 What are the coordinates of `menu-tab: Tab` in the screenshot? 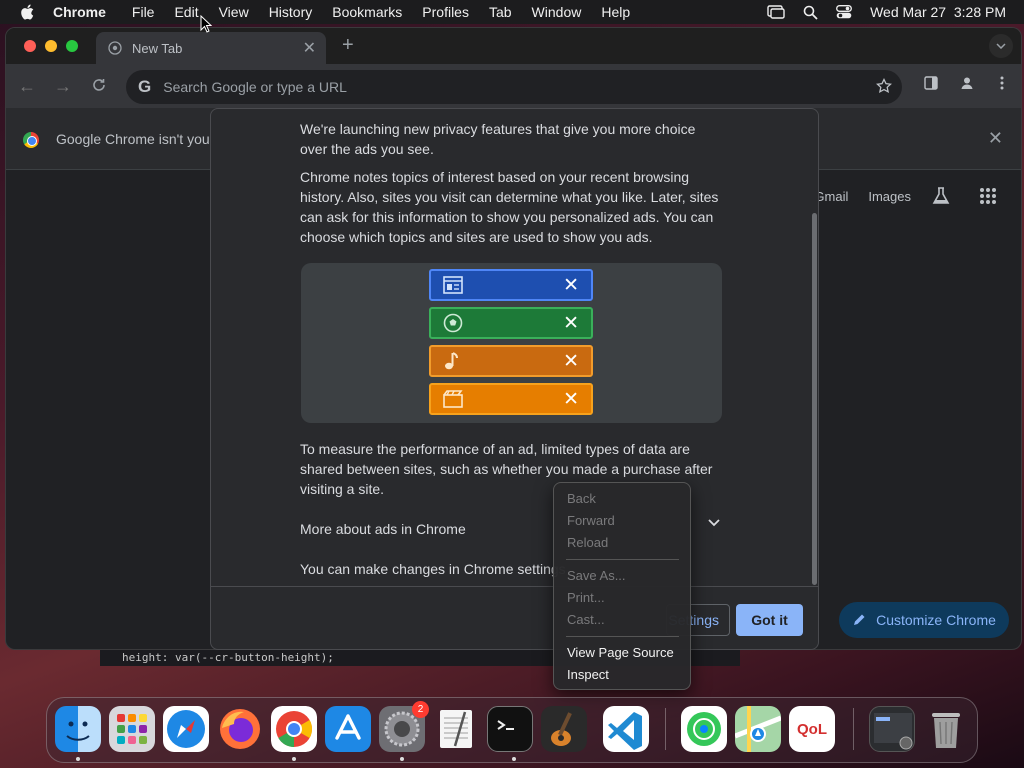 It's located at (500, 12).